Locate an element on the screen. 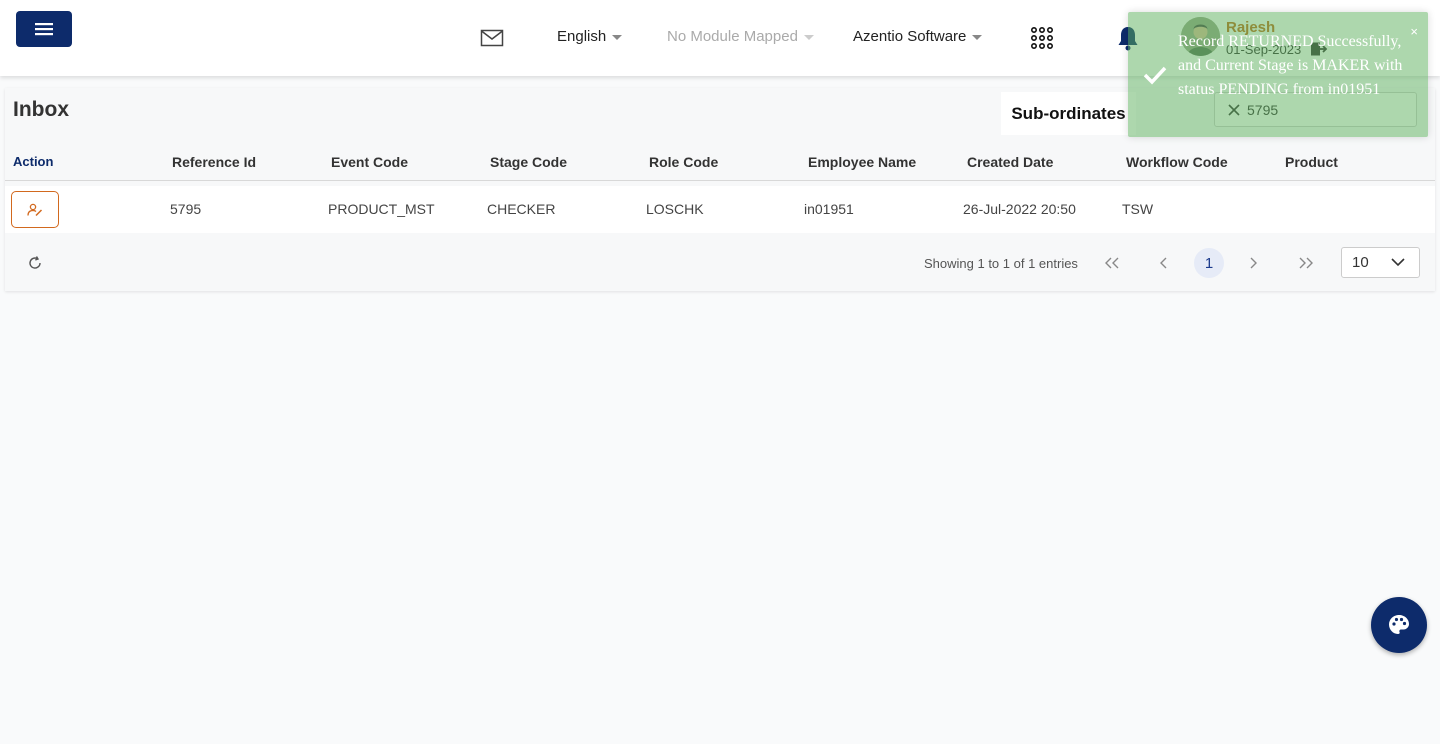  language-label: English is located at coordinates (582, 36).